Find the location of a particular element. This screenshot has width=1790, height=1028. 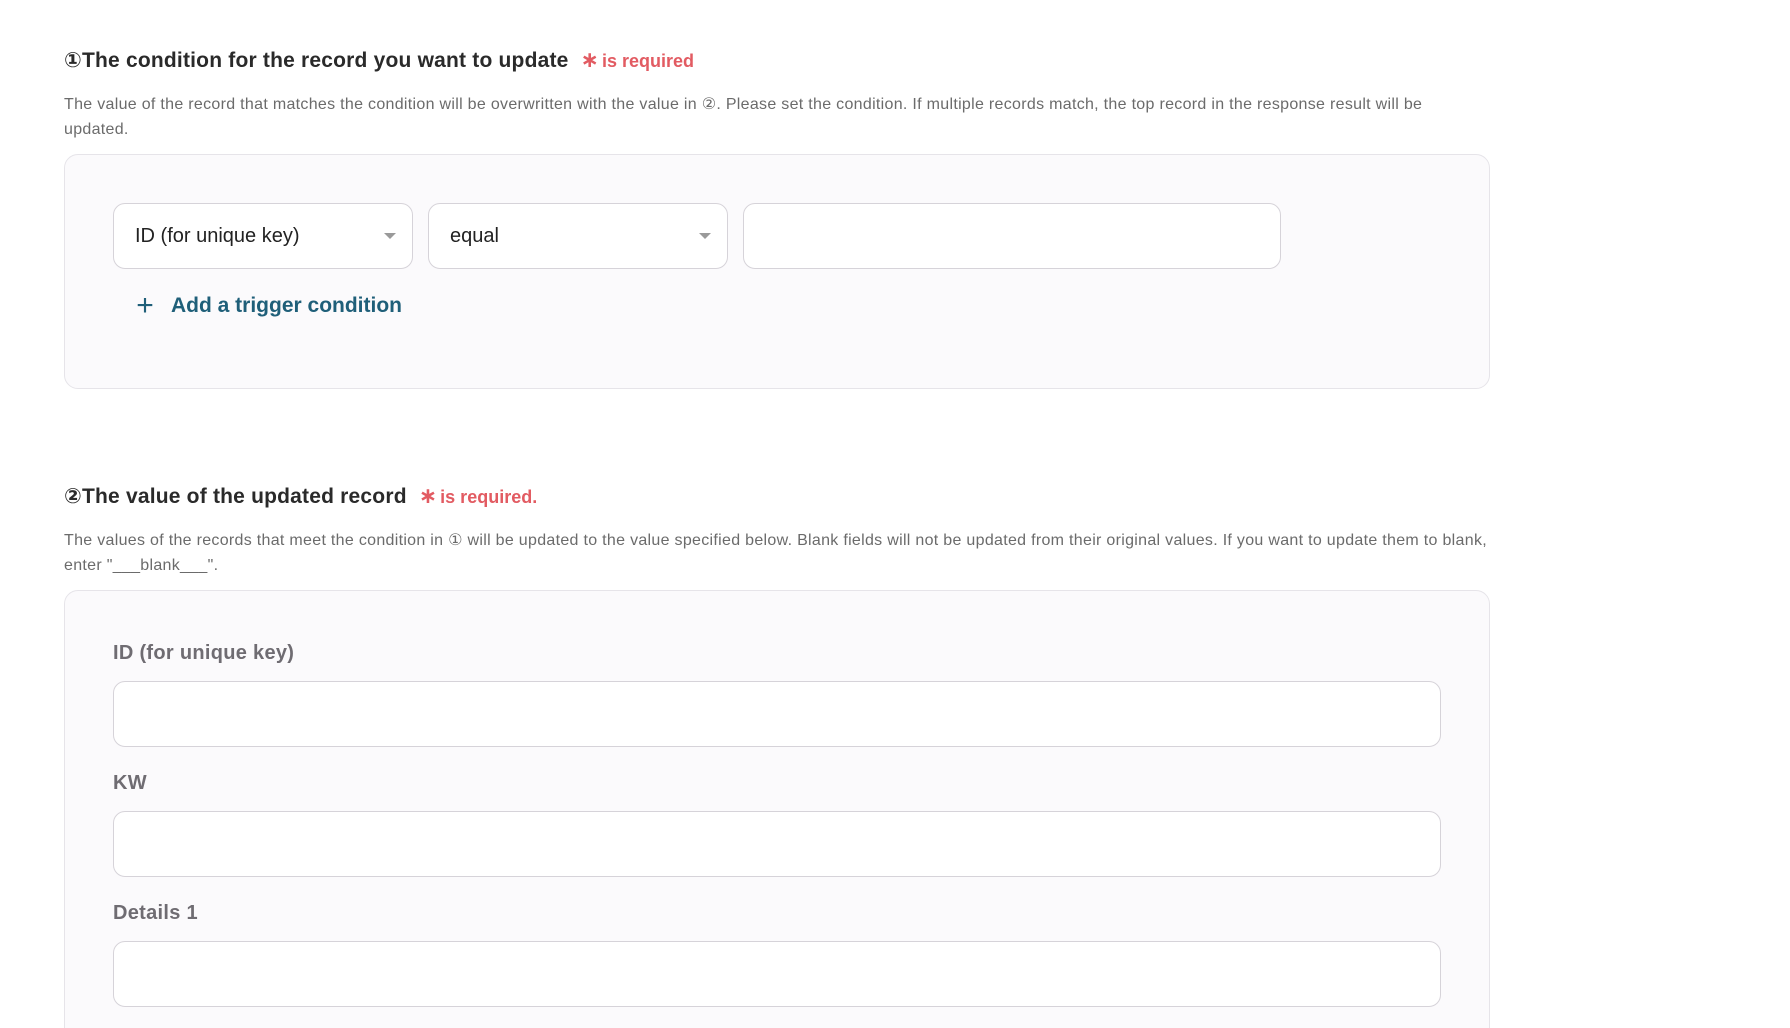

details-1-field-input is located at coordinates (777, 974).